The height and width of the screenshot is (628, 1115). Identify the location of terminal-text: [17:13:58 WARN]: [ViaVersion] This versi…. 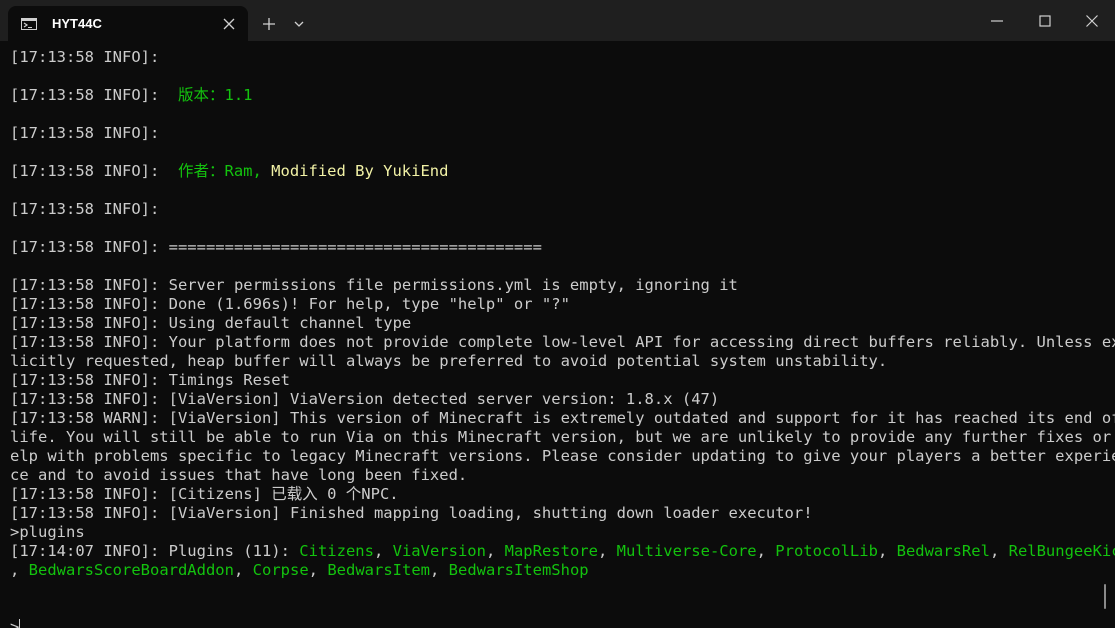
(562, 418).